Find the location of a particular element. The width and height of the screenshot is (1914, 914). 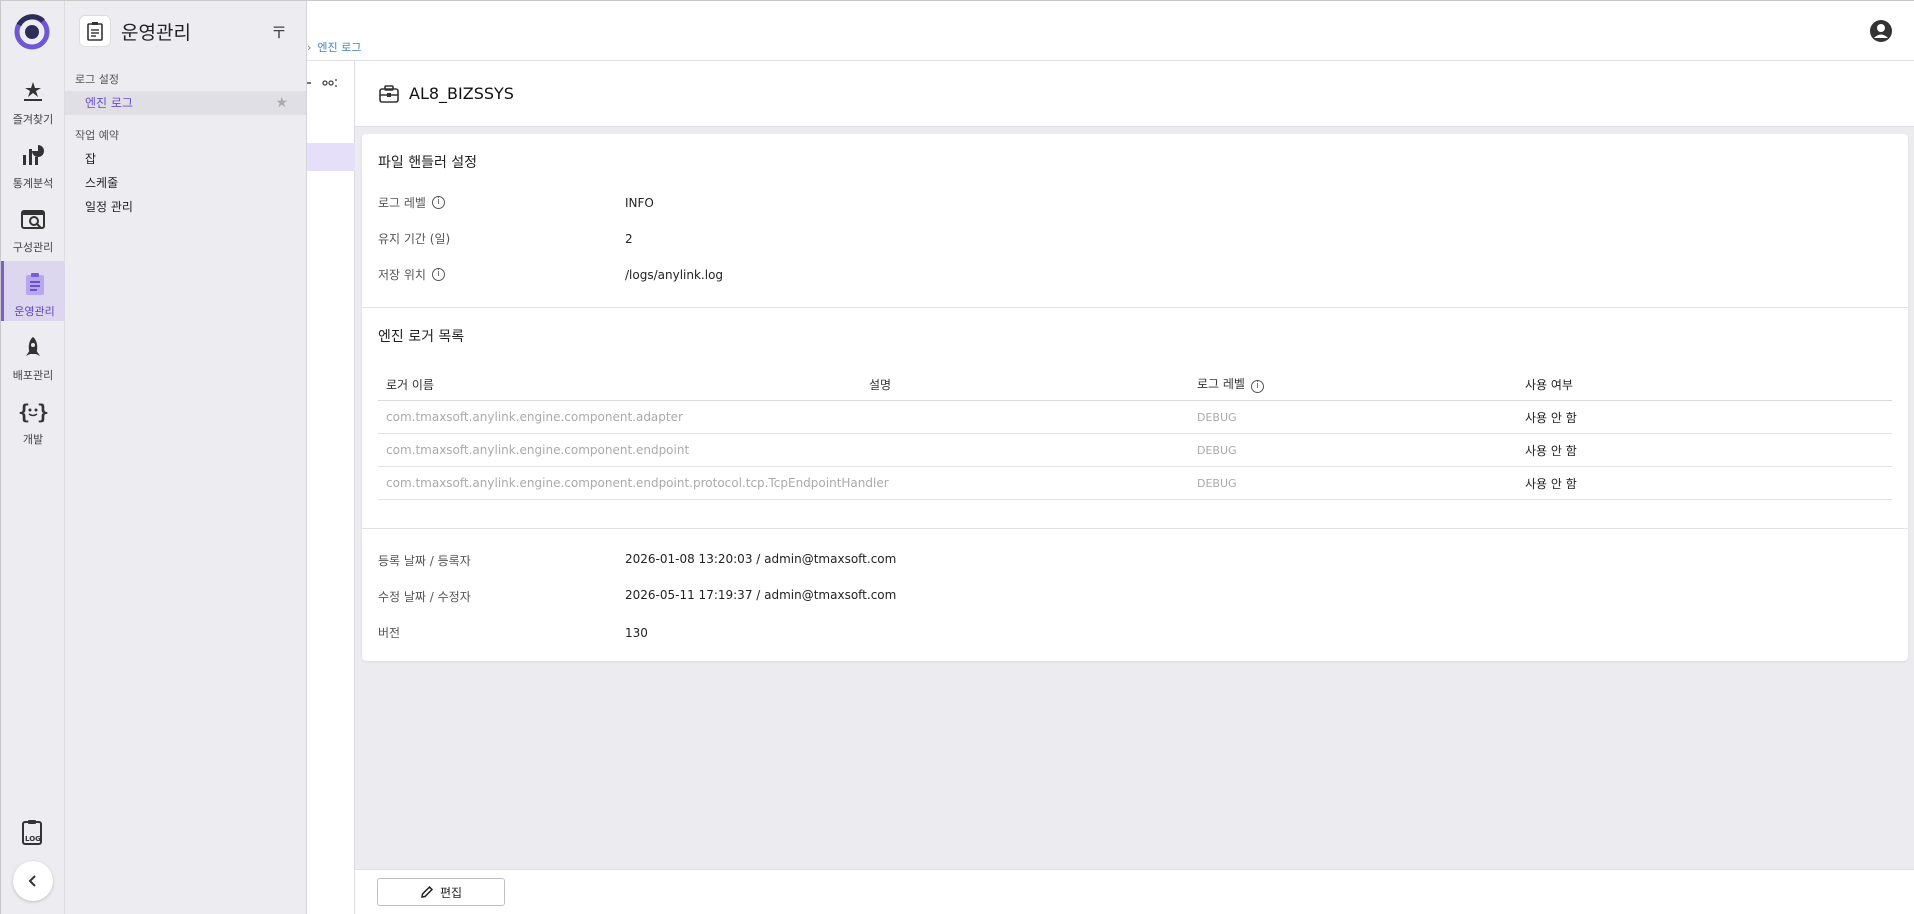

section-title-loggers: 엔진 로거 목록 is located at coordinates (421, 337).